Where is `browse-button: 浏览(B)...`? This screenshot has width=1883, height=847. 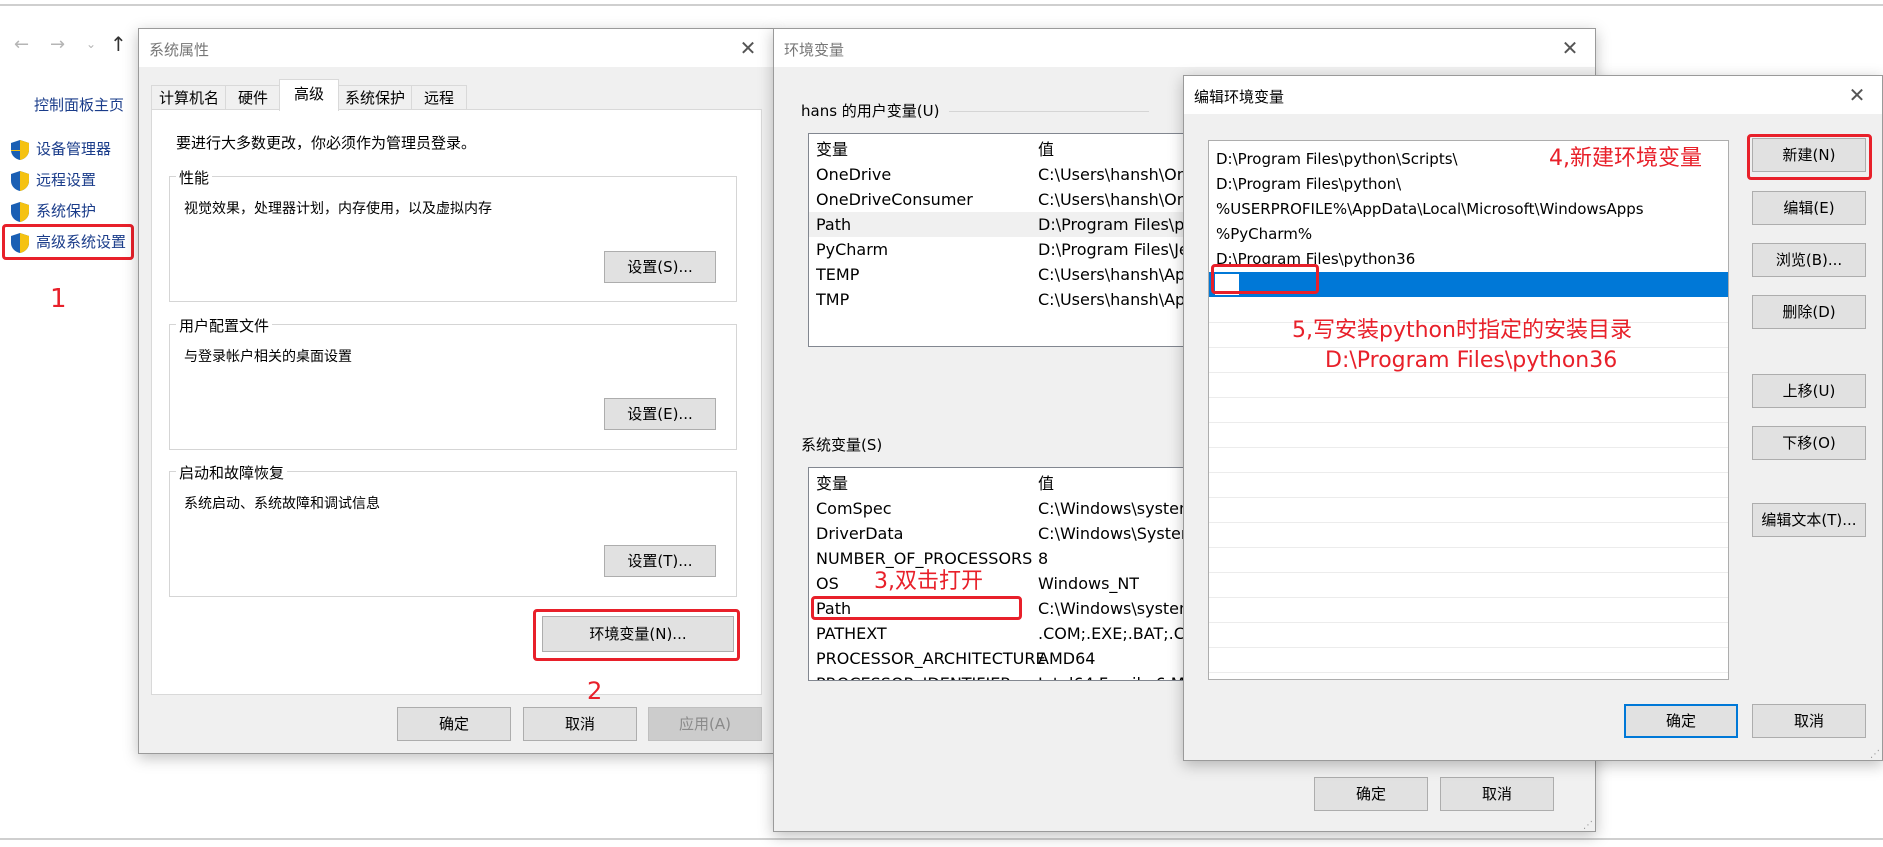 browse-button: 浏览(B)... is located at coordinates (1809, 260).